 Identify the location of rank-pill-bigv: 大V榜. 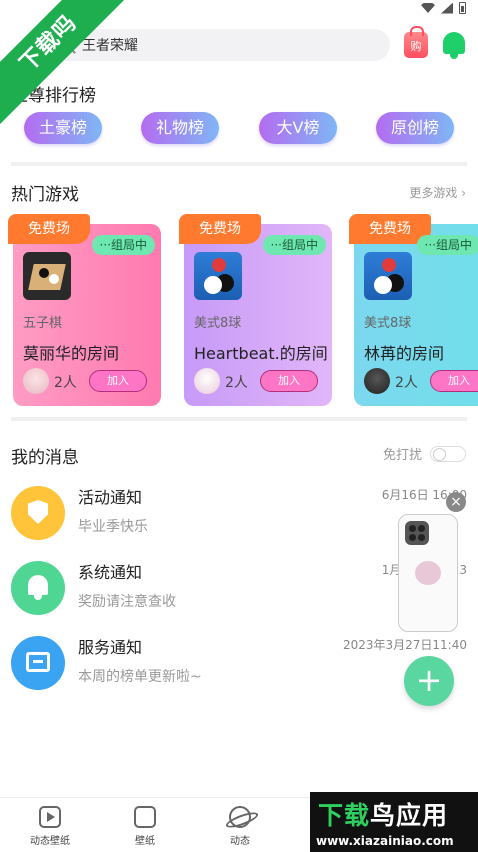
(298, 128).